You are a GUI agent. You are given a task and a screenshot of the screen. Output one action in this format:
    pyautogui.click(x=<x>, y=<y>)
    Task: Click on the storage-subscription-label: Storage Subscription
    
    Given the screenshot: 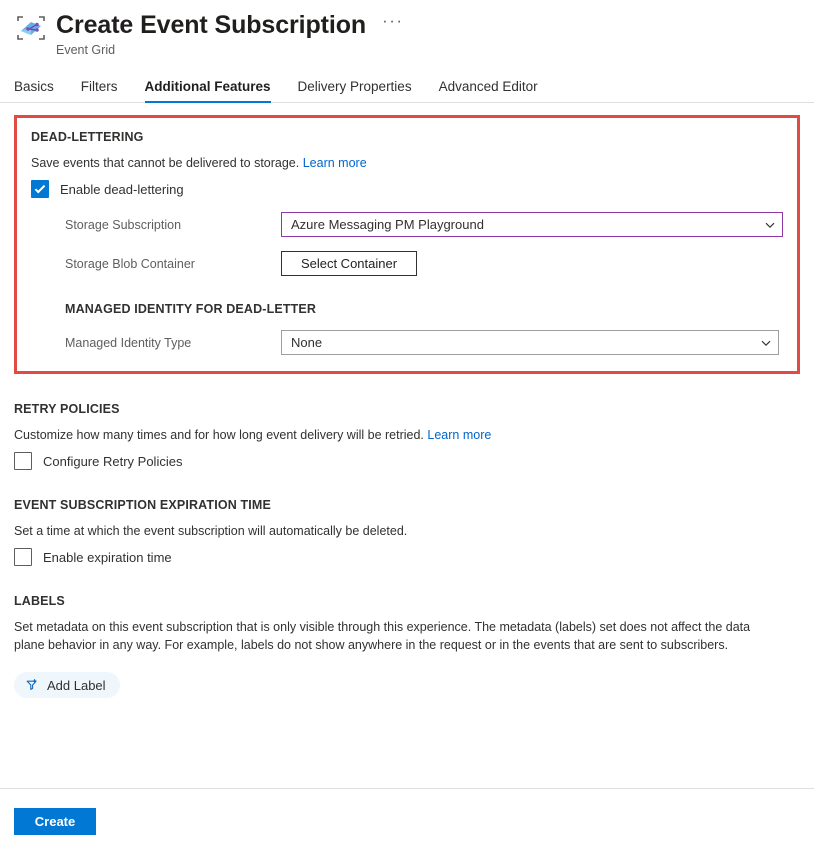 What is the action you would take?
    pyautogui.click(x=123, y=224)
    